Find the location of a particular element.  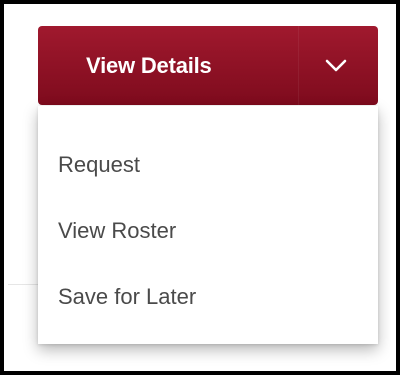

menu-item-save-for-later: Save for Later is located at coordinates (127, 297).